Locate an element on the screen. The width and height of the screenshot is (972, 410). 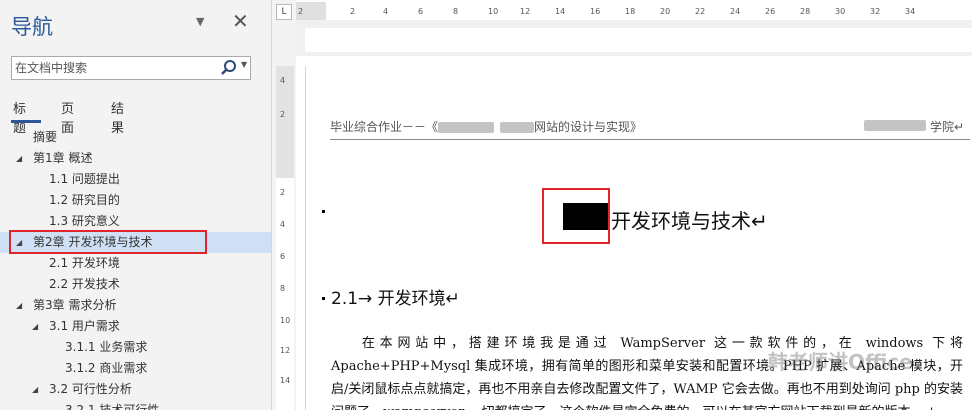
tree-item-label: 2.2 开发技术 is located at coordinates (84, 284).